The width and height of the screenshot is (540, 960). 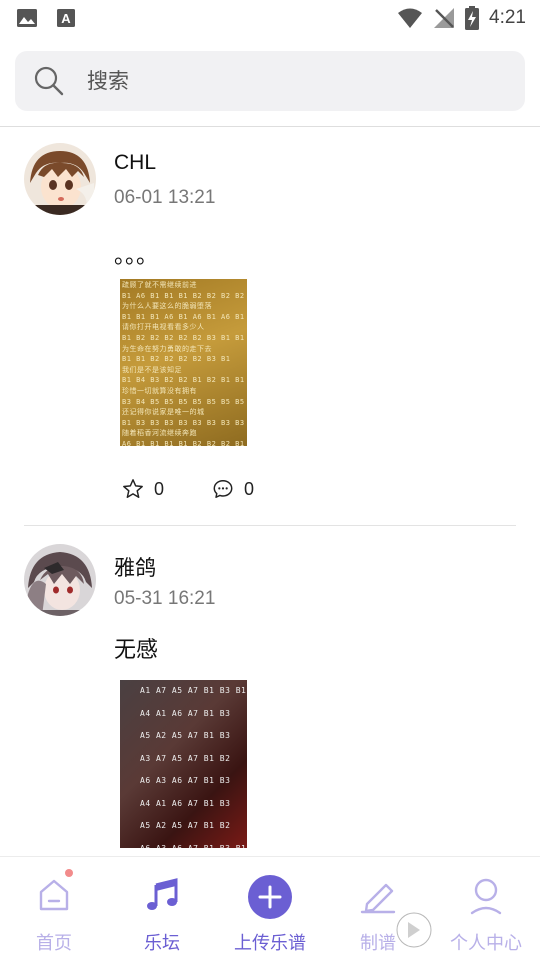 I want to click on sheet-text-line: A6 A3 A6 A7 B1 B3, so click(x=185, y=780).